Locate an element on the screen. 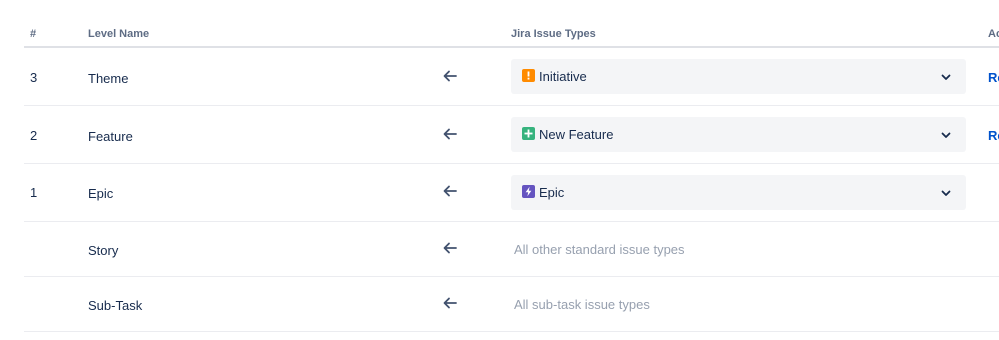 The height and width of the screenshot is (340, 999). issue-type-select: Initiative is located at coordinates (738, 76).